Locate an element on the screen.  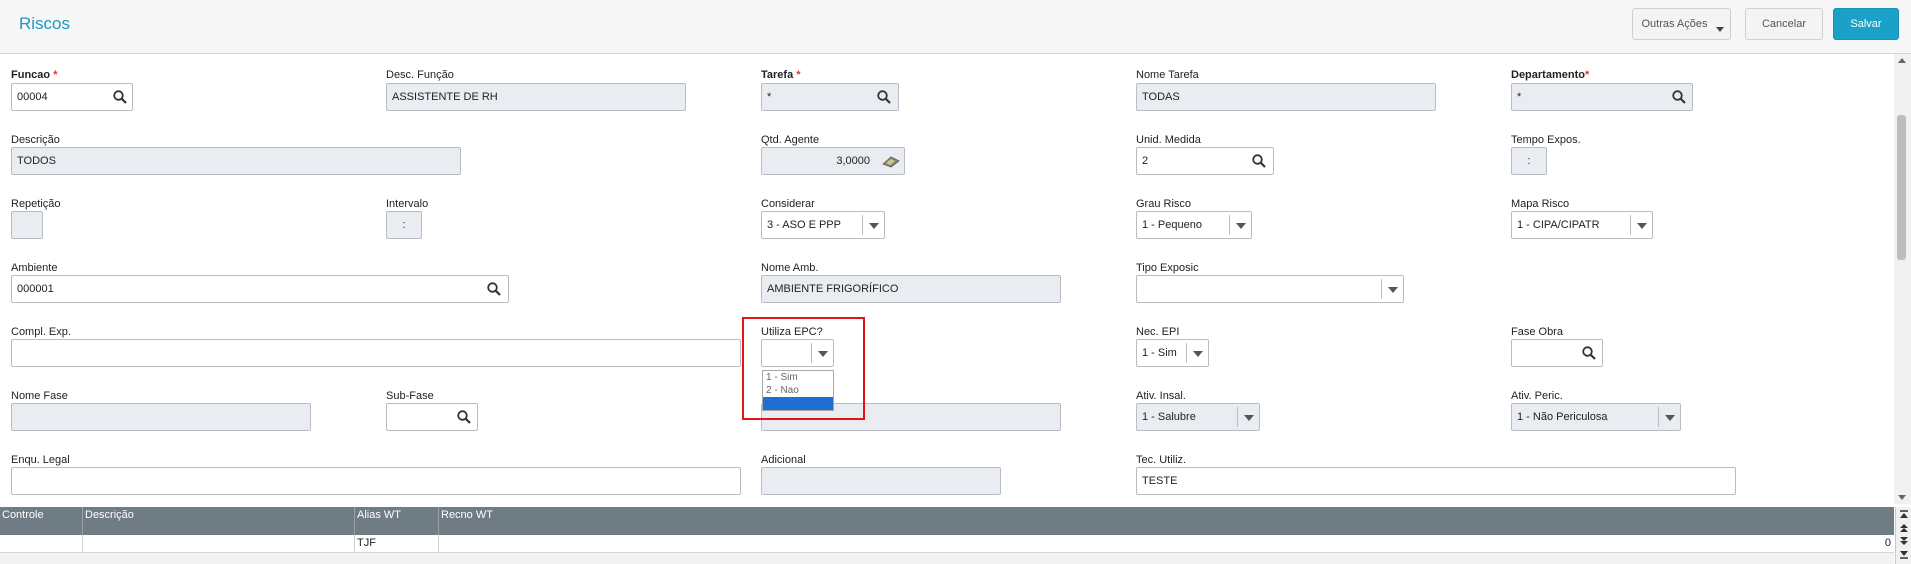
tarefa-label: Tarefa * is located at coordinates (781, 75).